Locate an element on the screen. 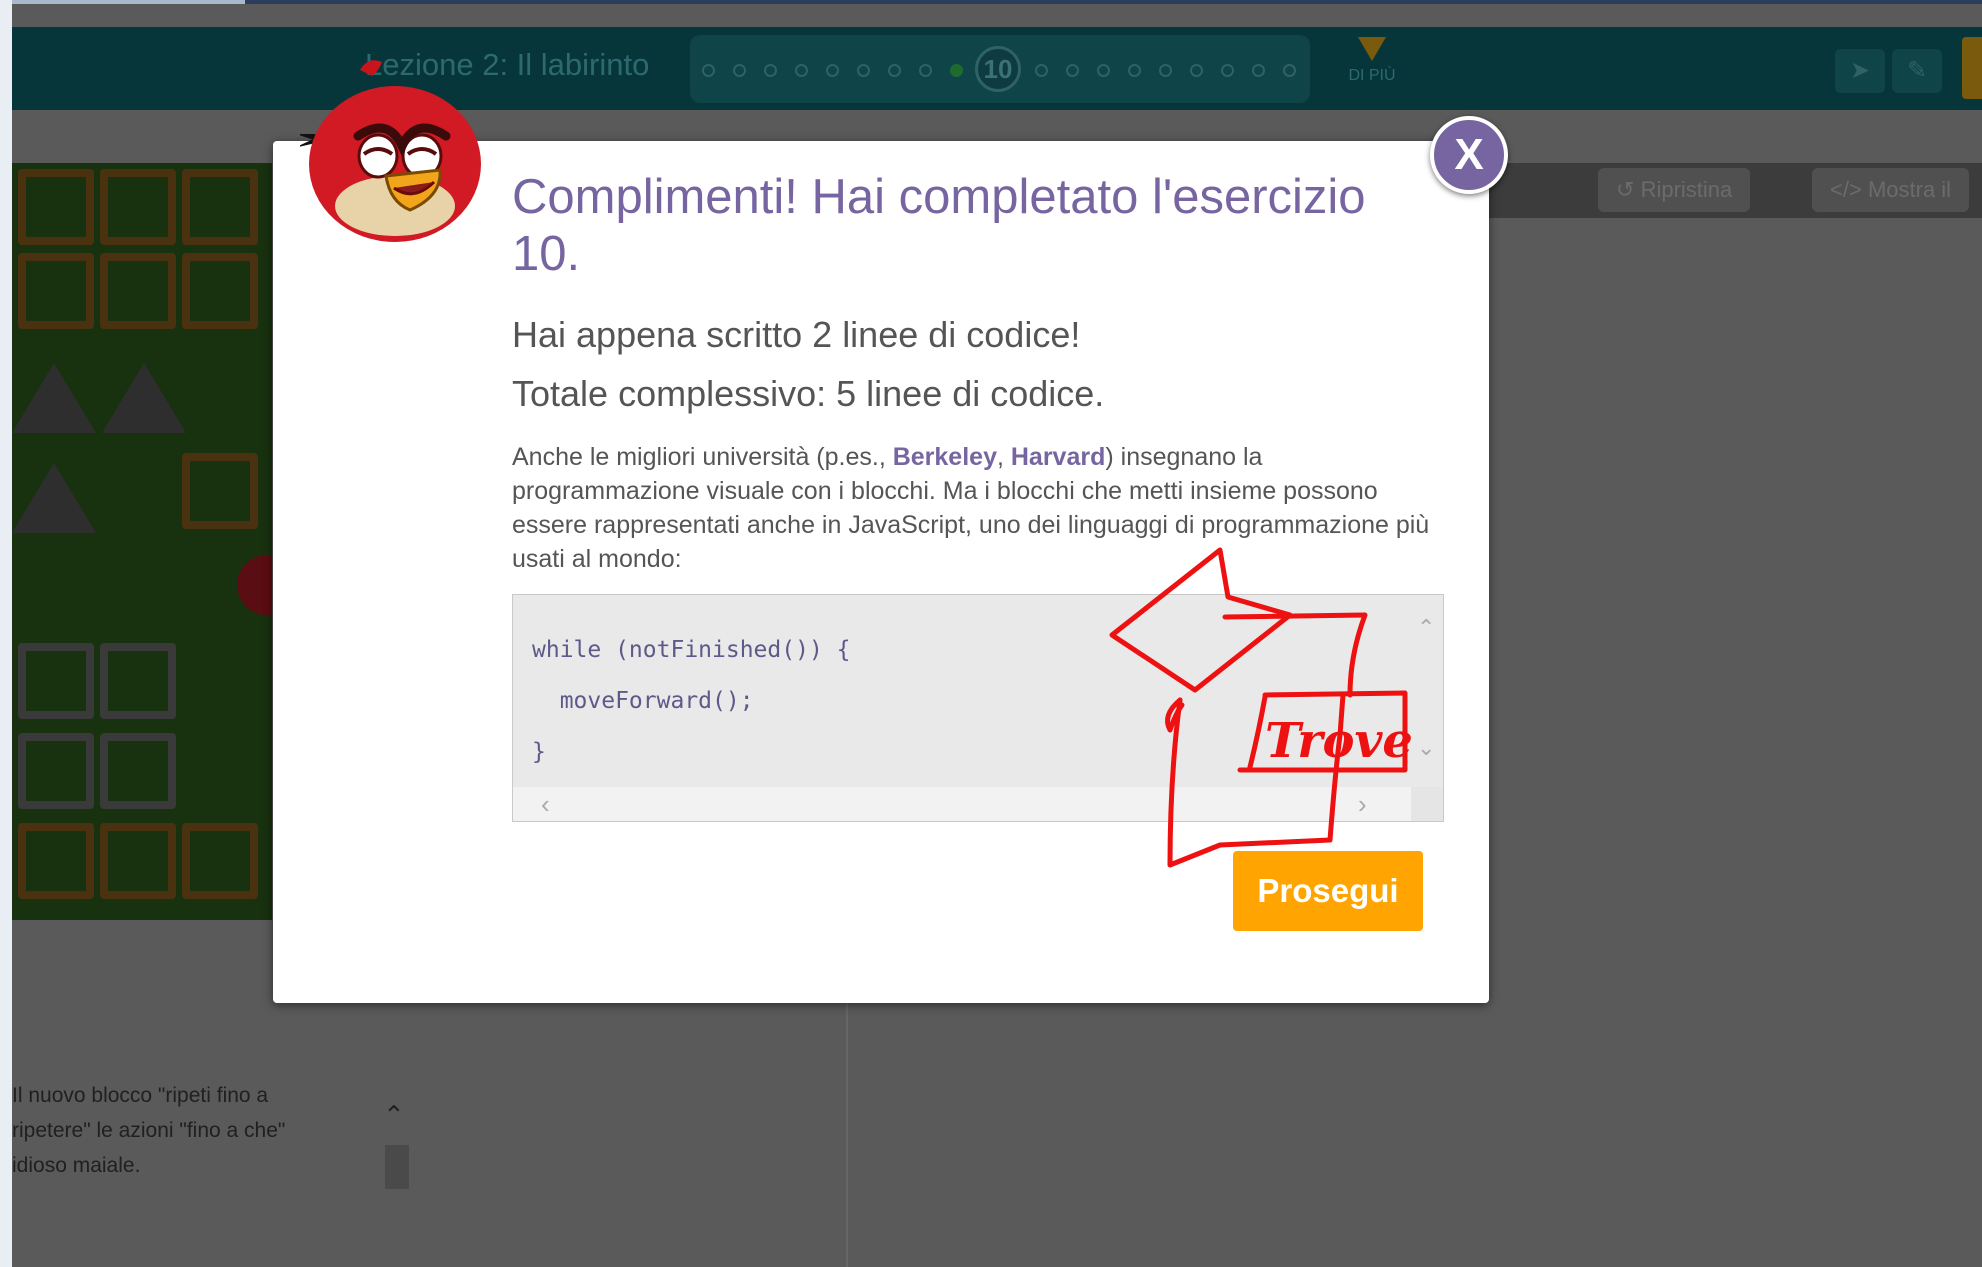 This screenshot has height=1267, width=1982. puzzle-dot-completed is located at coordinates (956, 70).